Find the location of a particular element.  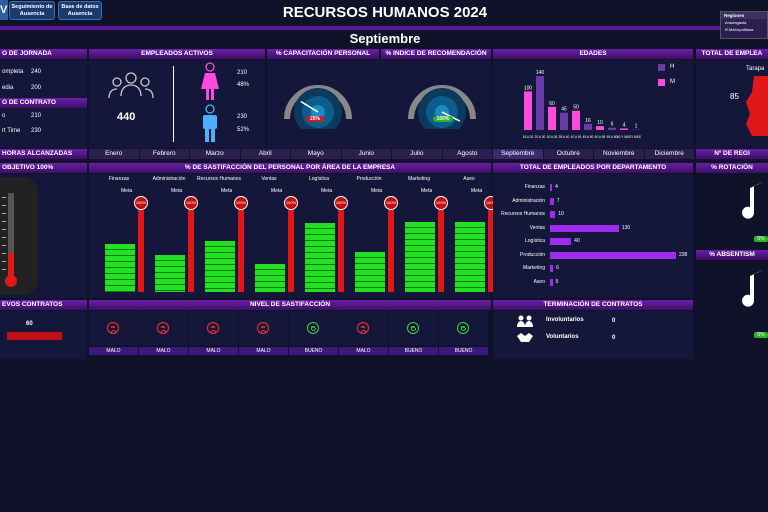

edad-value-label: 45 is located at coordinates (564, 110).